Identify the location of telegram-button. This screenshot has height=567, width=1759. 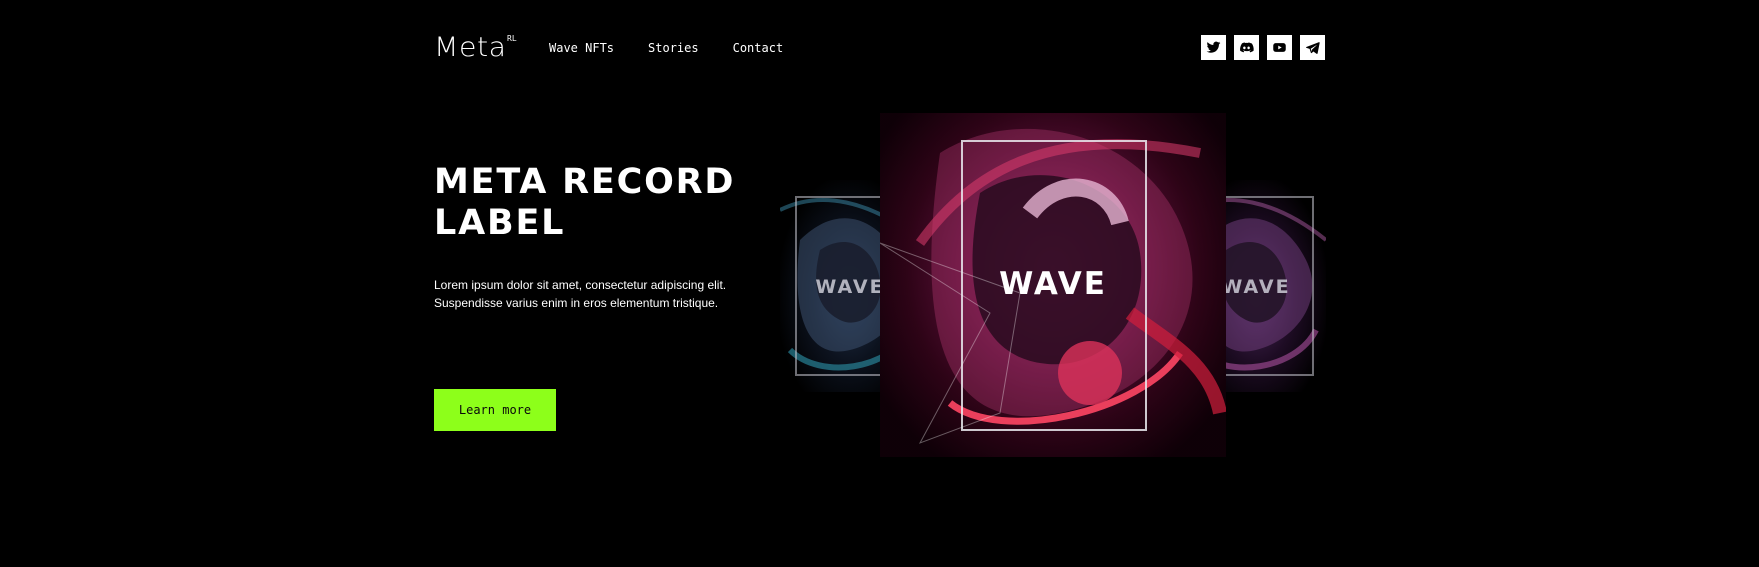
(1312, 47).